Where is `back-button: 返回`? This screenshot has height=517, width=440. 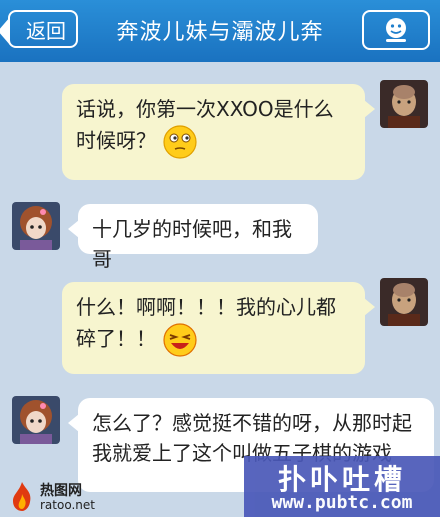
back-button: 返回 is located at coordinates (39, 29).